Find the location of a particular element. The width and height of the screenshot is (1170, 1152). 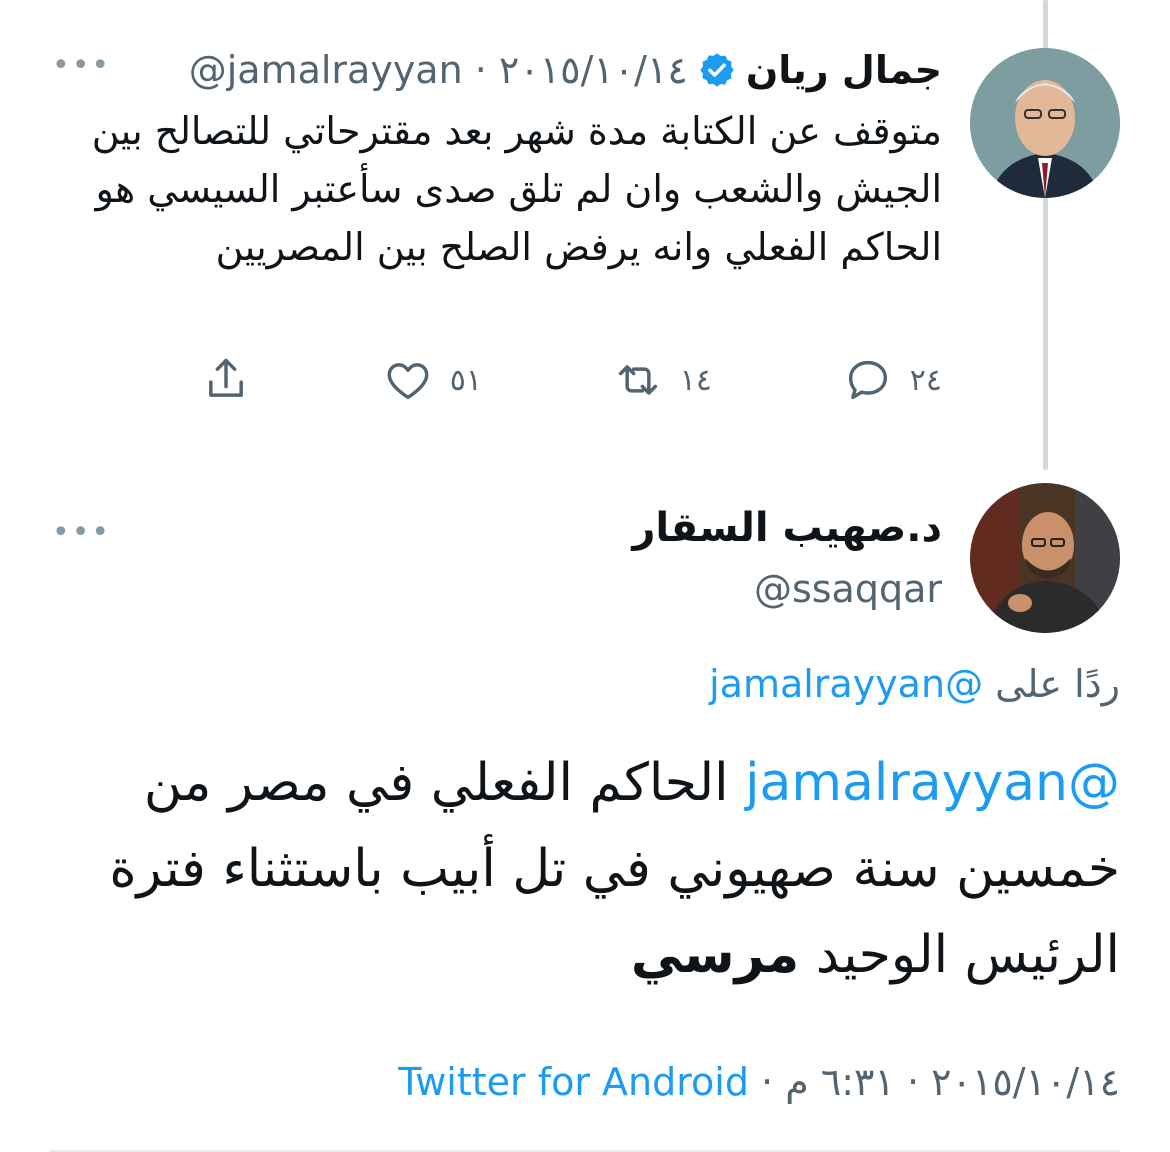

tweet-source-link: Twitter for Android is located at coordinates (573, 1082).